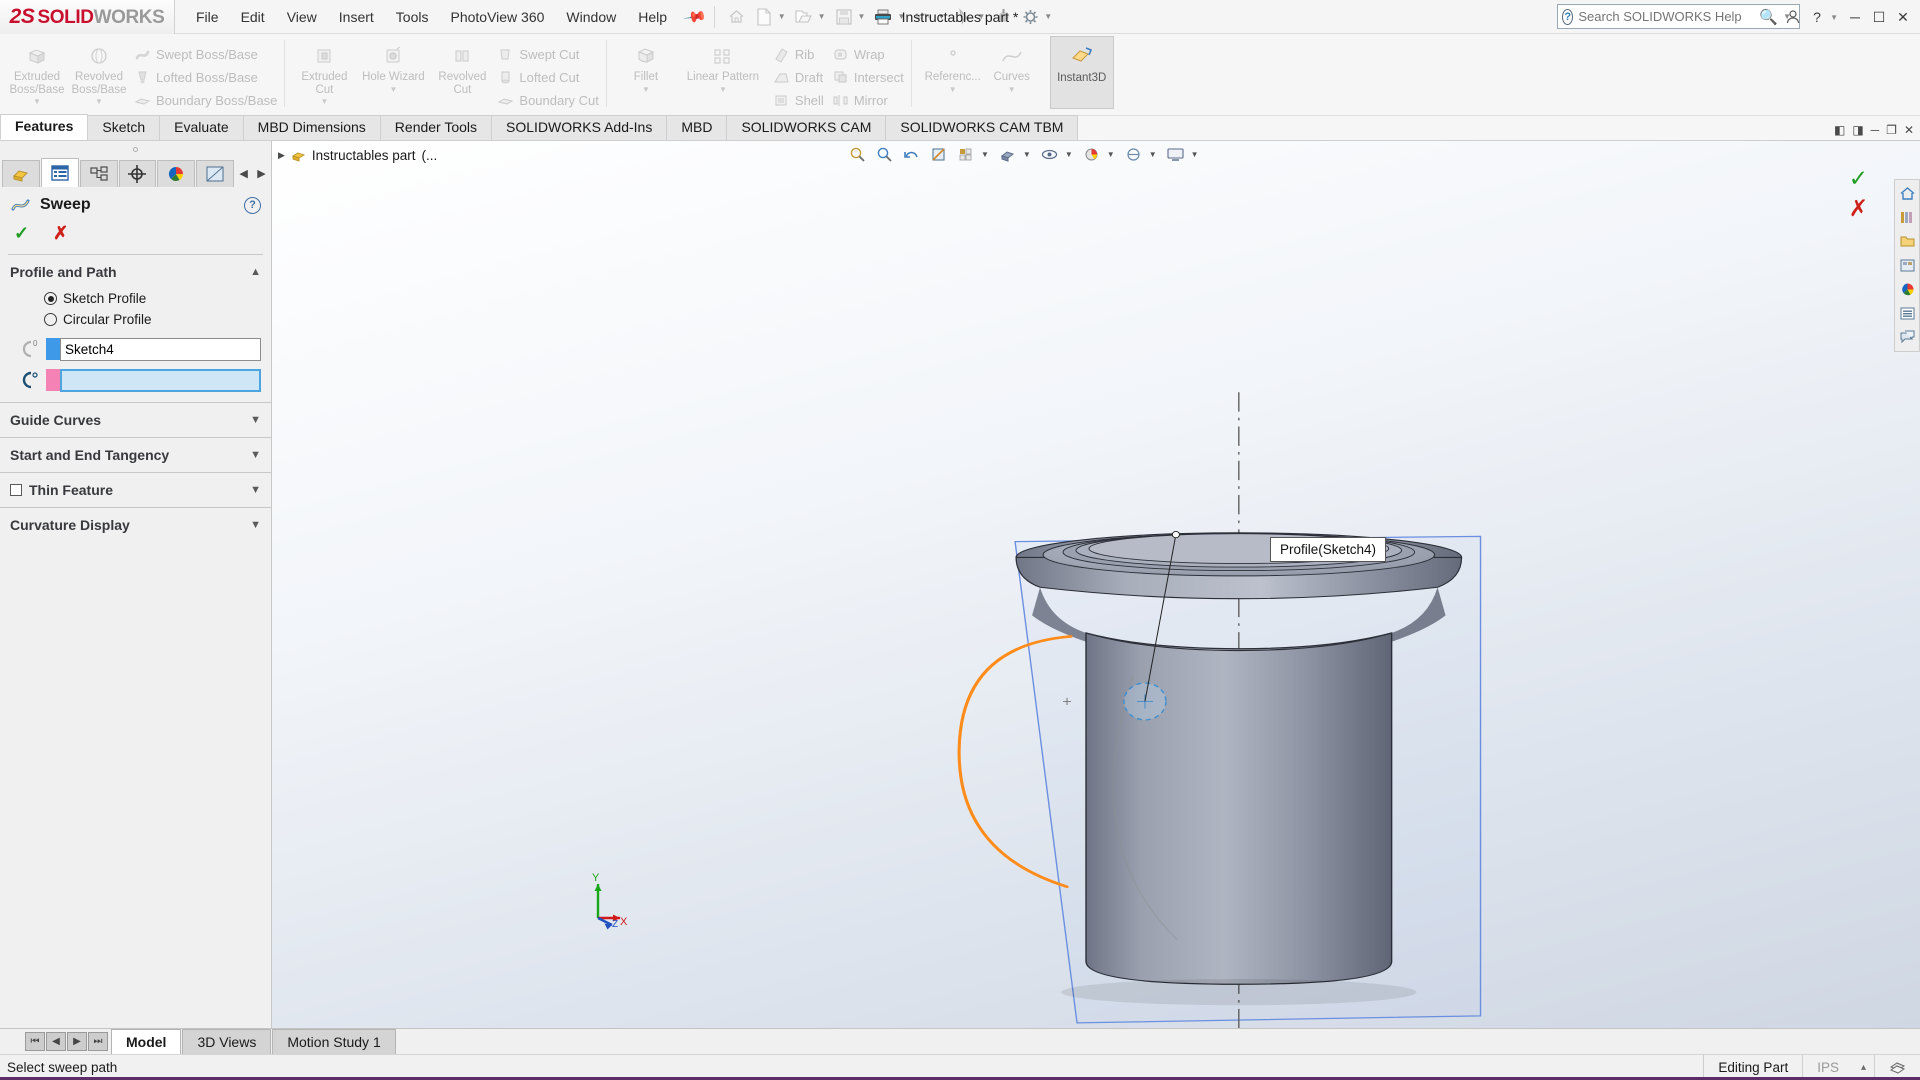 The image size is (1920, 1080). What do you see at coordinates (497, 17) in the screenshot?
I see `menu-item-photoview360: PhotoView 360` at bounding box center [497, 17].